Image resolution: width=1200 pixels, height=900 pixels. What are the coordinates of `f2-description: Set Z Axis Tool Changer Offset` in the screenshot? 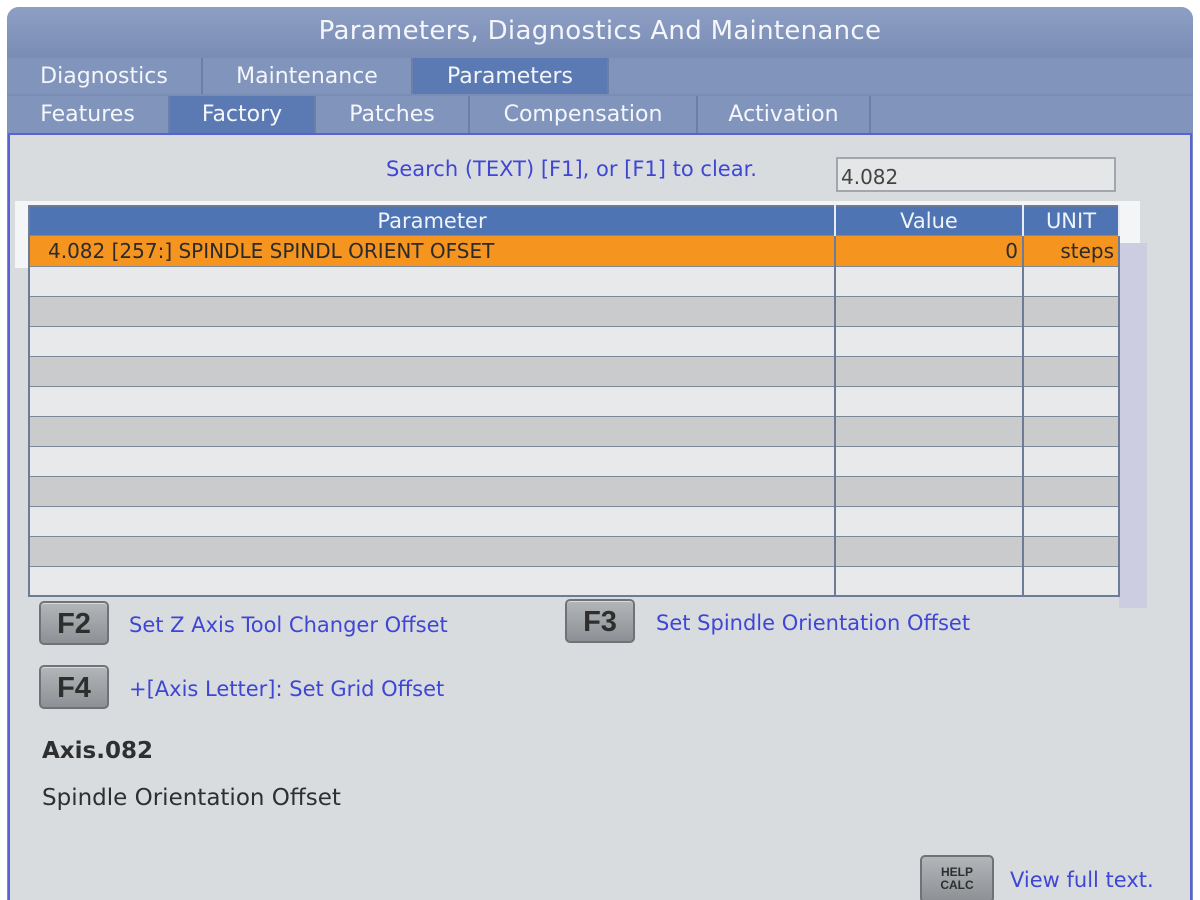 It's located at (288, 625).